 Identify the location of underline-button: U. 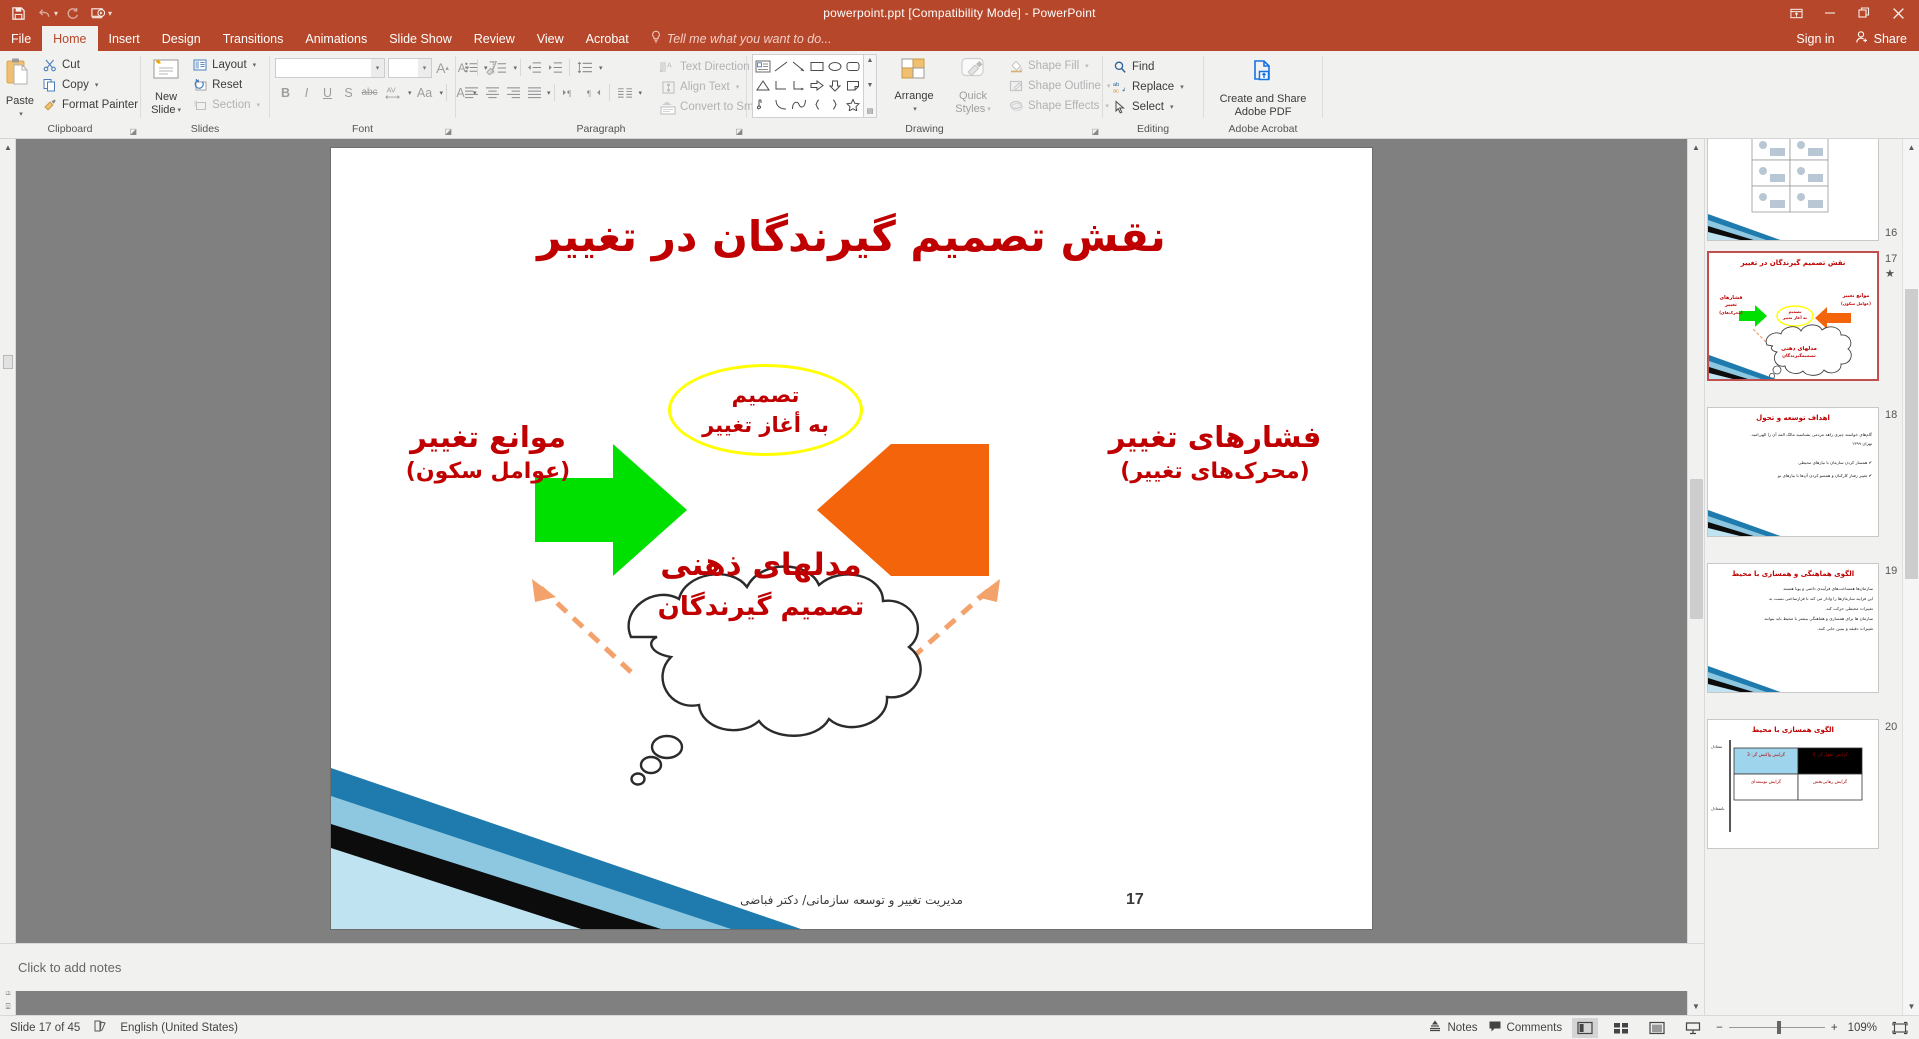
(327, 92).